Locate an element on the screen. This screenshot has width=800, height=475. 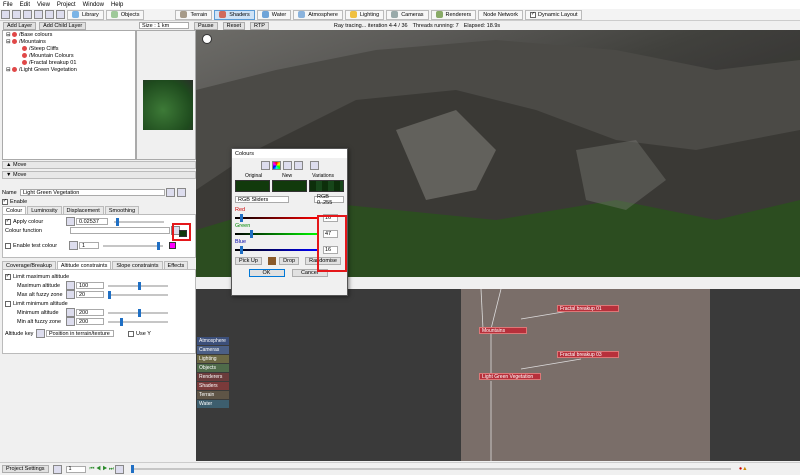
tab-lighting: Lighting is located at coordinates (364, 14).